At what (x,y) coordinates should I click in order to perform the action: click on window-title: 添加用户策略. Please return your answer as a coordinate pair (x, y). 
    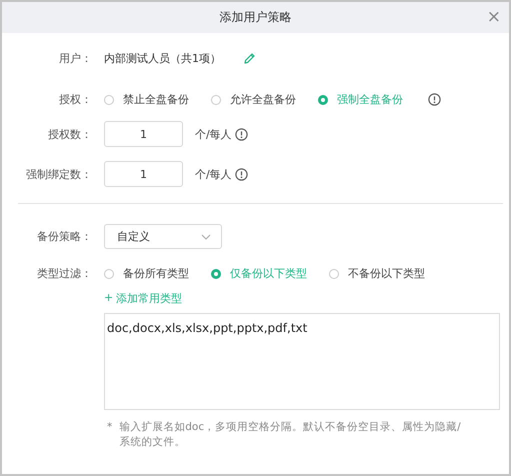
    Looking at the image, I should click on (256, 17).